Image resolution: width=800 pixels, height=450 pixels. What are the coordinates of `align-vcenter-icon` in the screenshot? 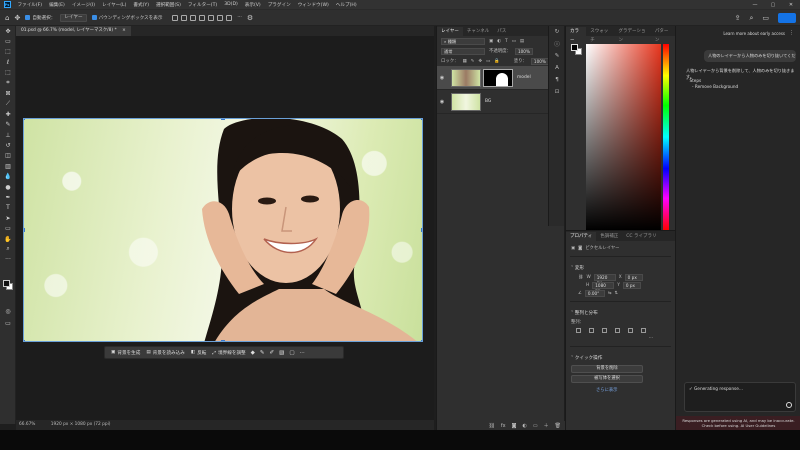 It's located at (630, 330).